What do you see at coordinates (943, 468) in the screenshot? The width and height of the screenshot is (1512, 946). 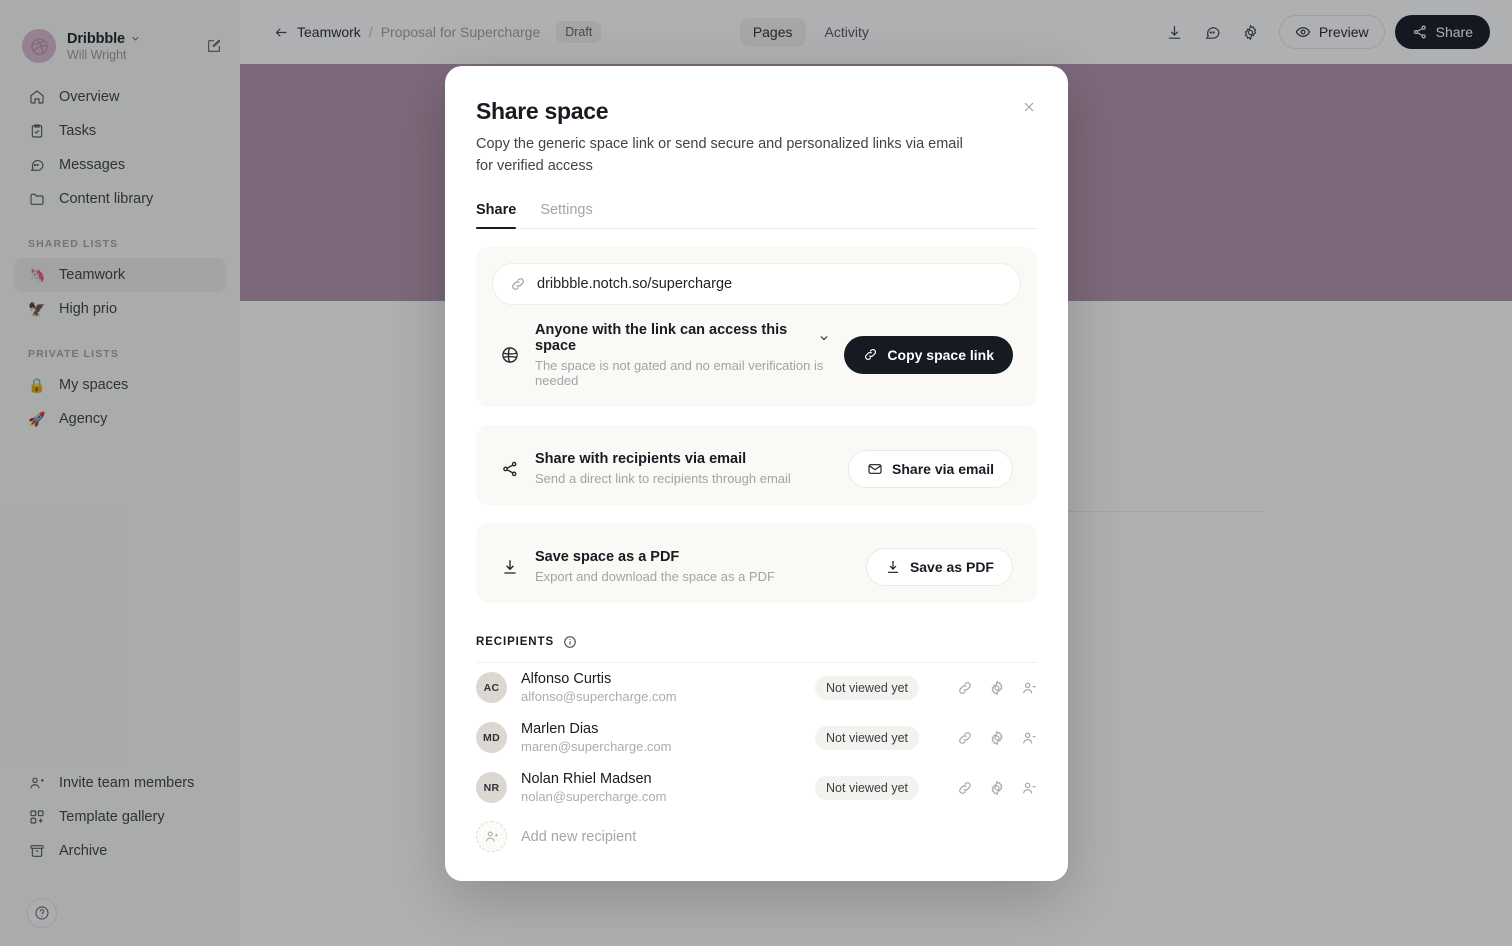 I see `share-via-email-label: Share via email` at bounding box center [943, 468].